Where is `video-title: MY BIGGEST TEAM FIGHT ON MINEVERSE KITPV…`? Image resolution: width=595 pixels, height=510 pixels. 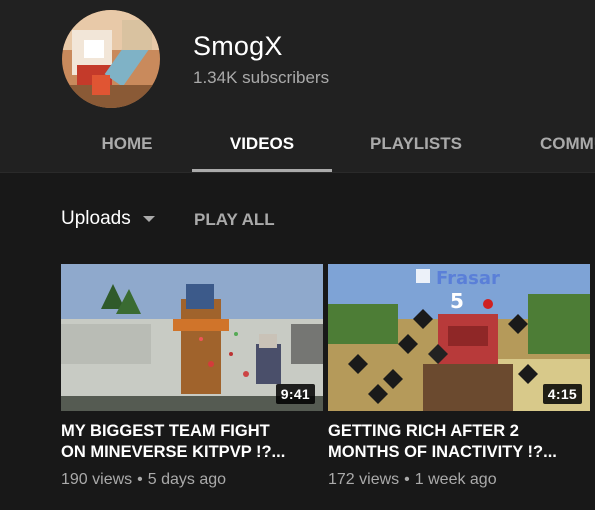
video-title: MY BIGGEST TEAM FIGHT ON MINEVERSE KITPV… is located at coordinates (192, 442).